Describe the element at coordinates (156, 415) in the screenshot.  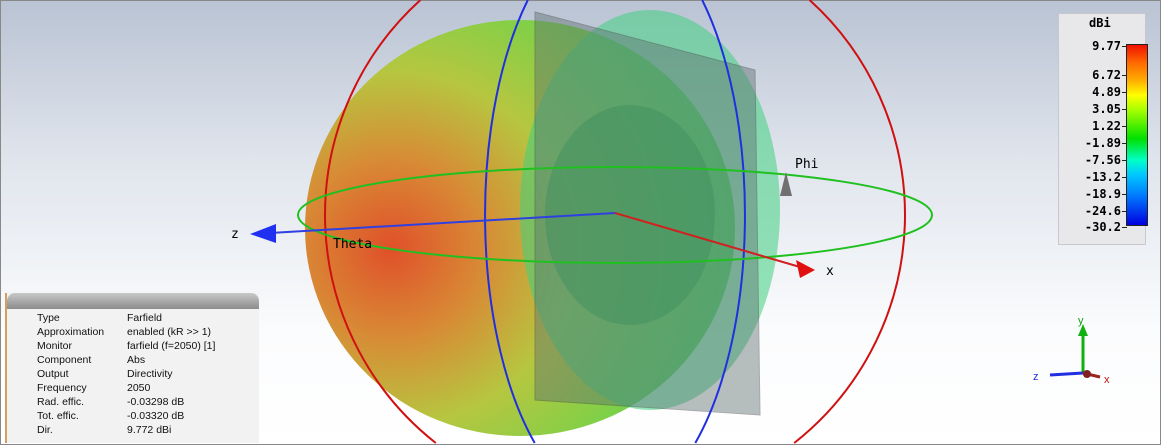
I see `info-value: -0.03320 dB` at that location.